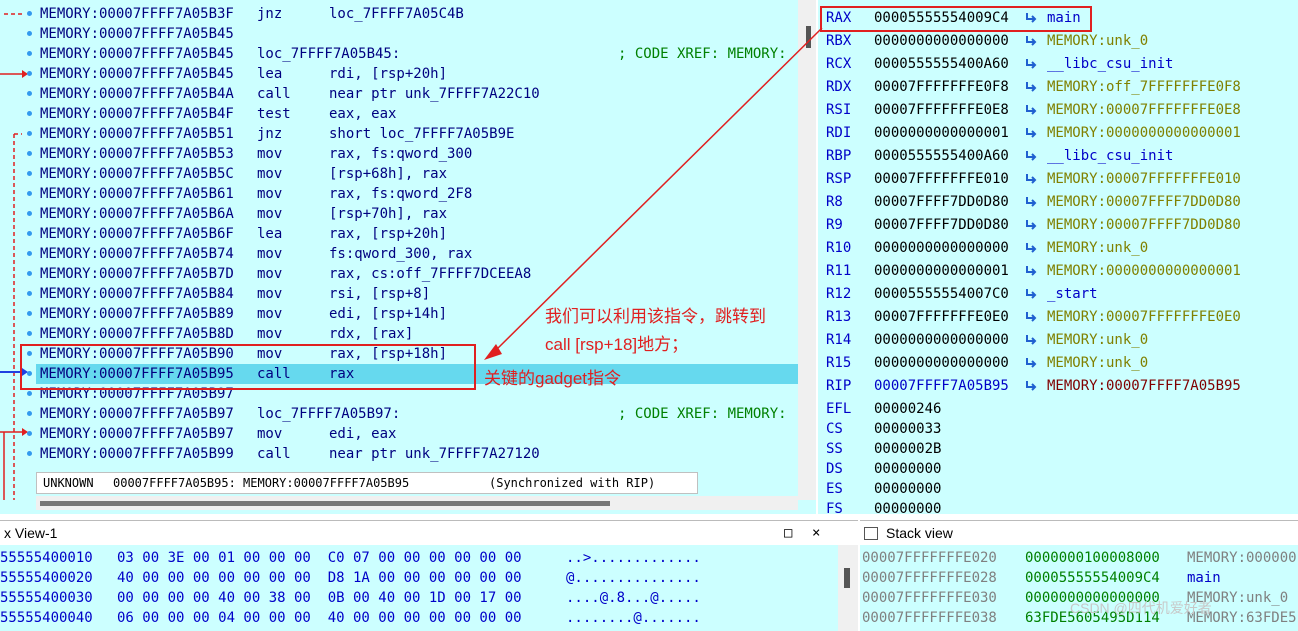 The height and width of the screenshot is (631, 1298). Describe the element at coordinates (807, 250) in the screenshot. I see `disasm-vertical-scrollbar` at that location.